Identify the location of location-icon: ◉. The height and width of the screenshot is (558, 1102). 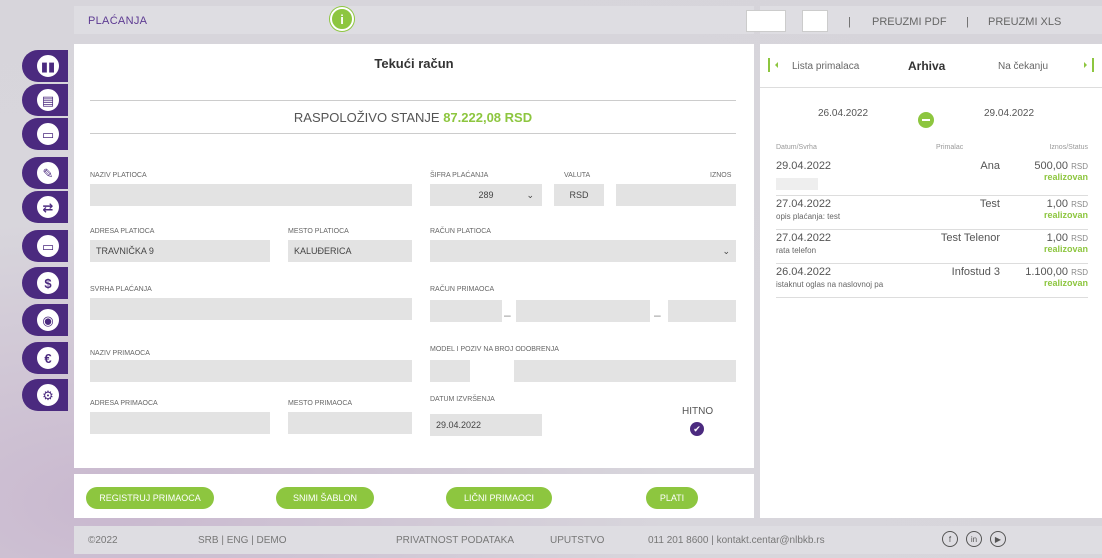
(48, 320).